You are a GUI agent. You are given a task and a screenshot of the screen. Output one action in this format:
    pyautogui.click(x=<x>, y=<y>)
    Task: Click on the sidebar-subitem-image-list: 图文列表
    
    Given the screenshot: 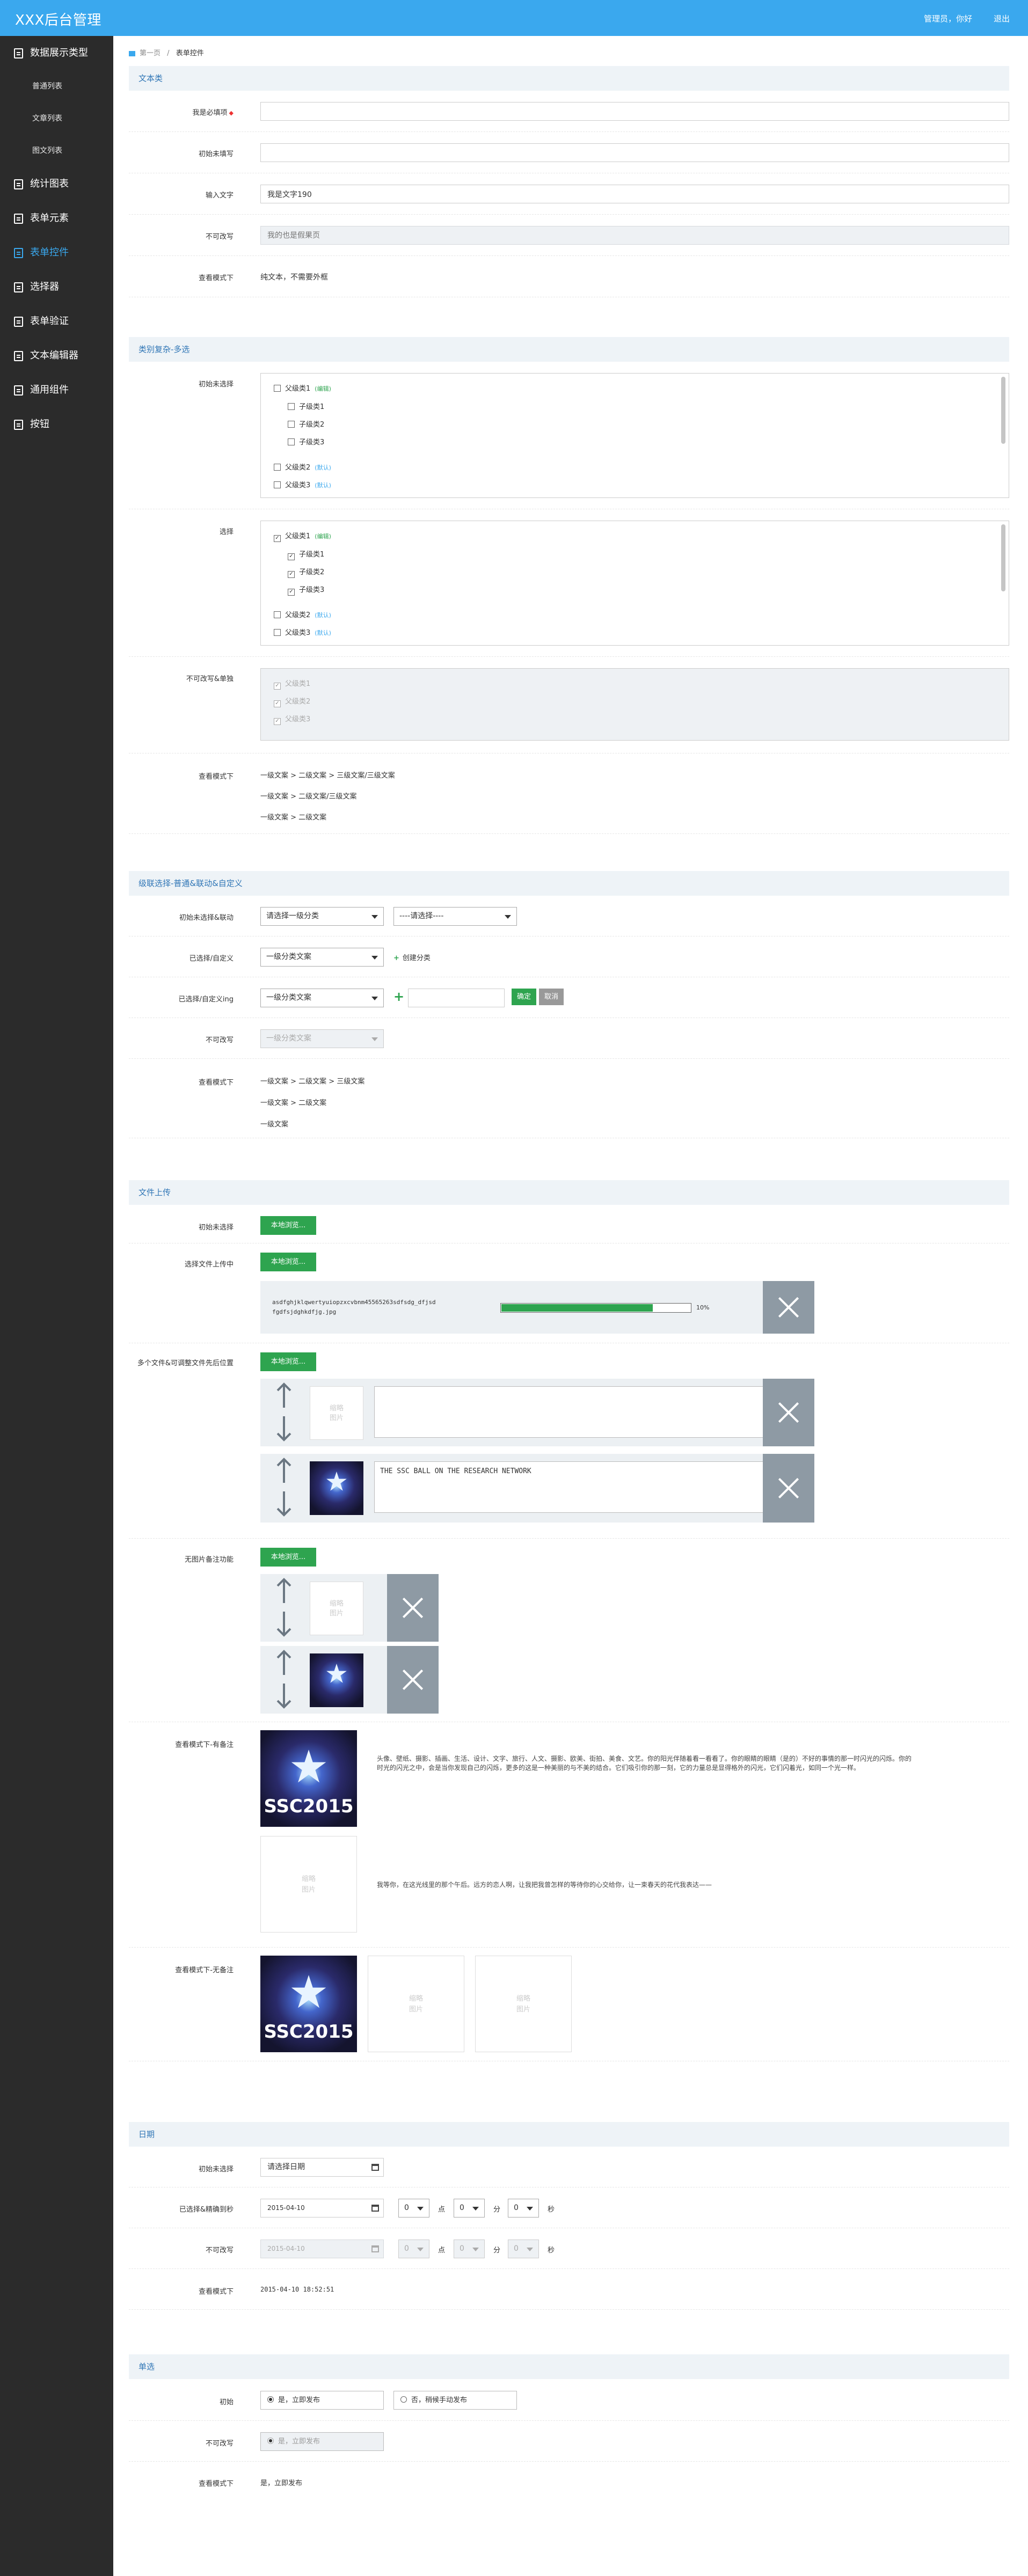 What is the action you would take?
    pyautogui.click(x=56, y=151)
    